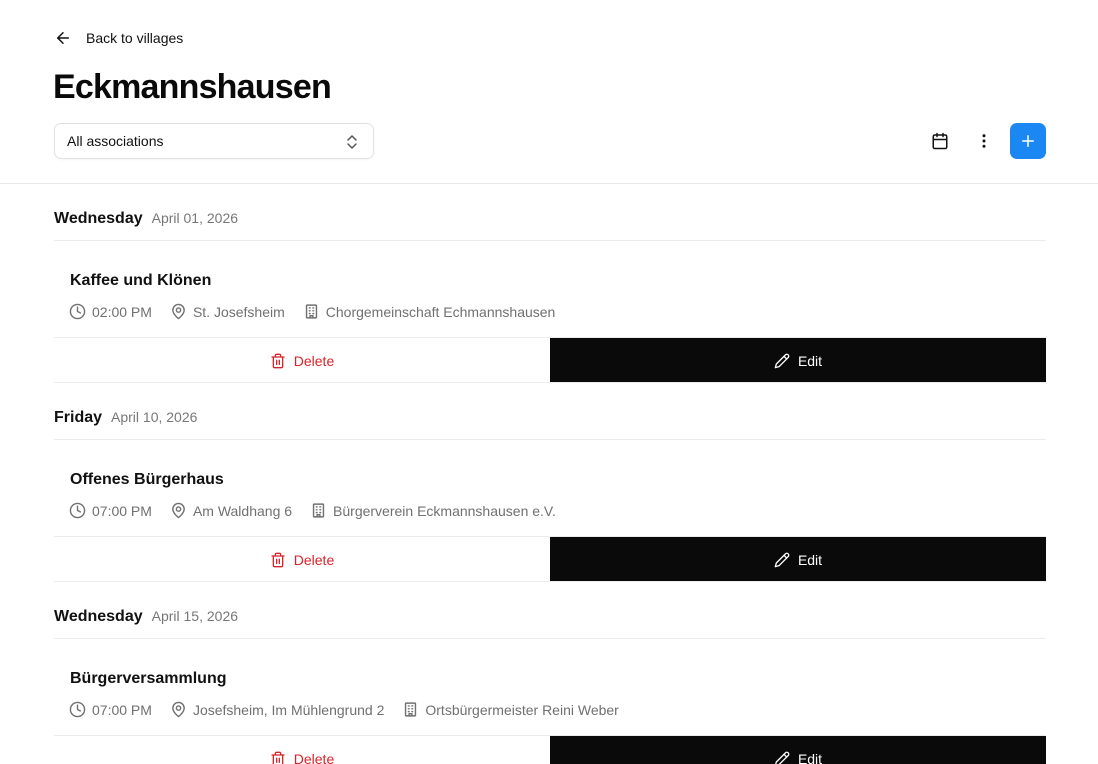  I want to click on day-heading: Wednesday April 01, 2026, so click(146, 219).